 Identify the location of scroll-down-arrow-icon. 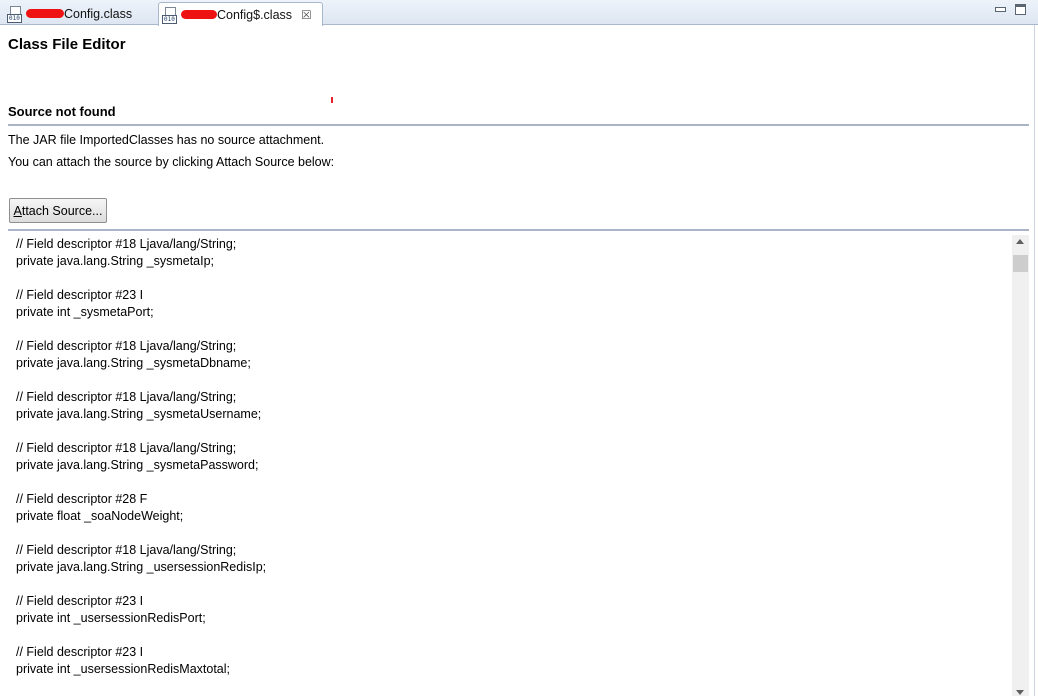
(1020, 692).